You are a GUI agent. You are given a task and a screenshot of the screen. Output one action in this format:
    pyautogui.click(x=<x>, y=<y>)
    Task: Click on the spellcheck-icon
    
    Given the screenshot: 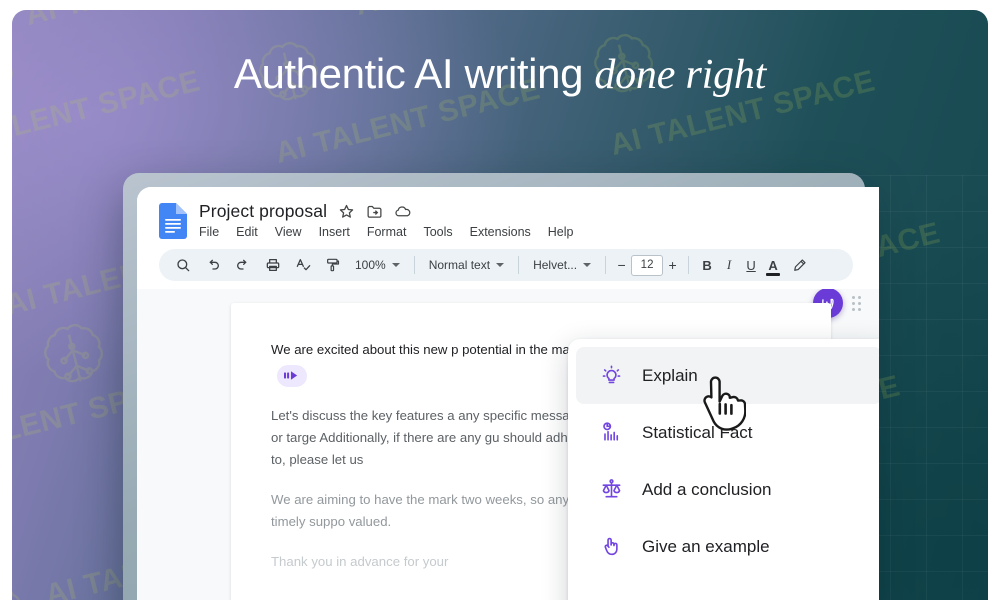 What is the action you would take?
    pyautogui.click(x=303, y=265)
    